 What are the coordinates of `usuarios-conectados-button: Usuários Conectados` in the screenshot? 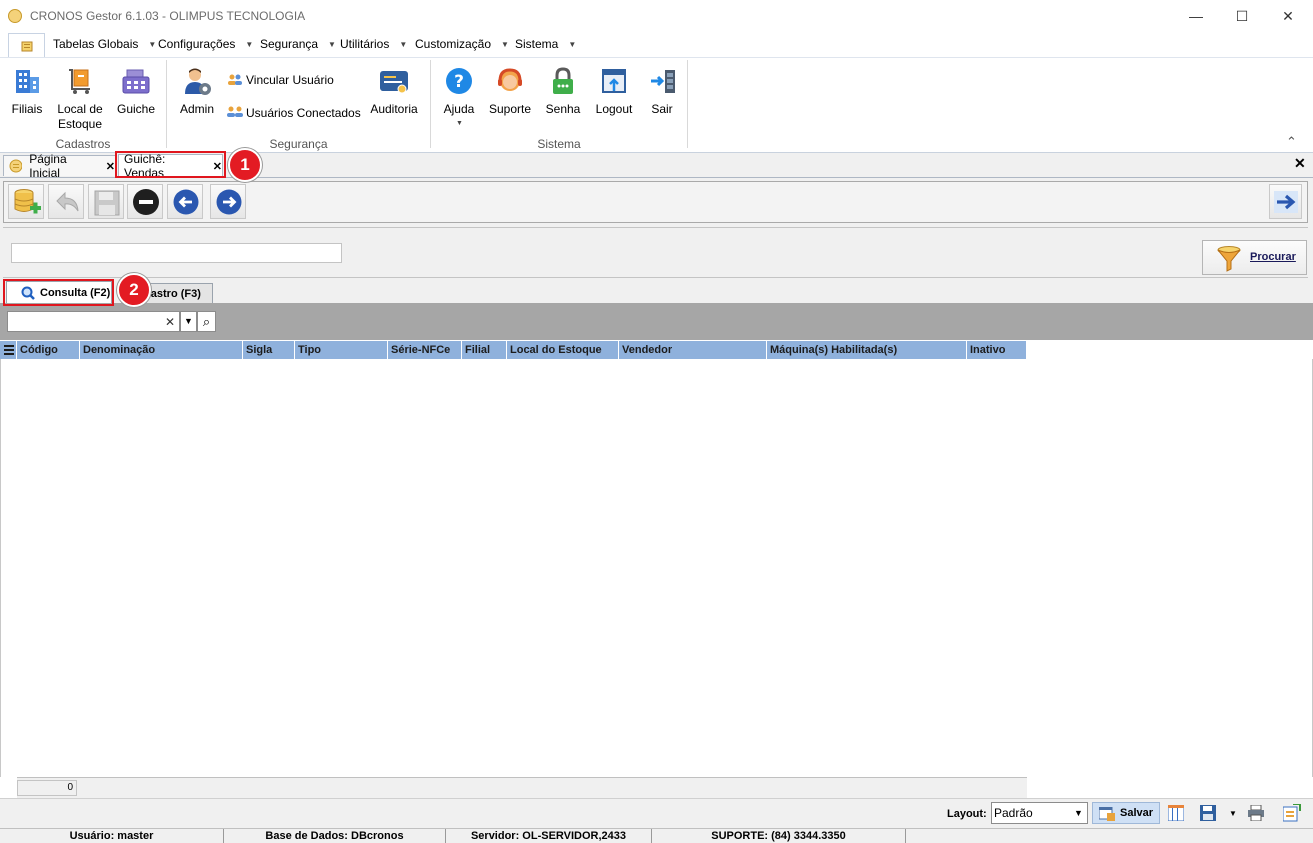 It's located at (293, 113).